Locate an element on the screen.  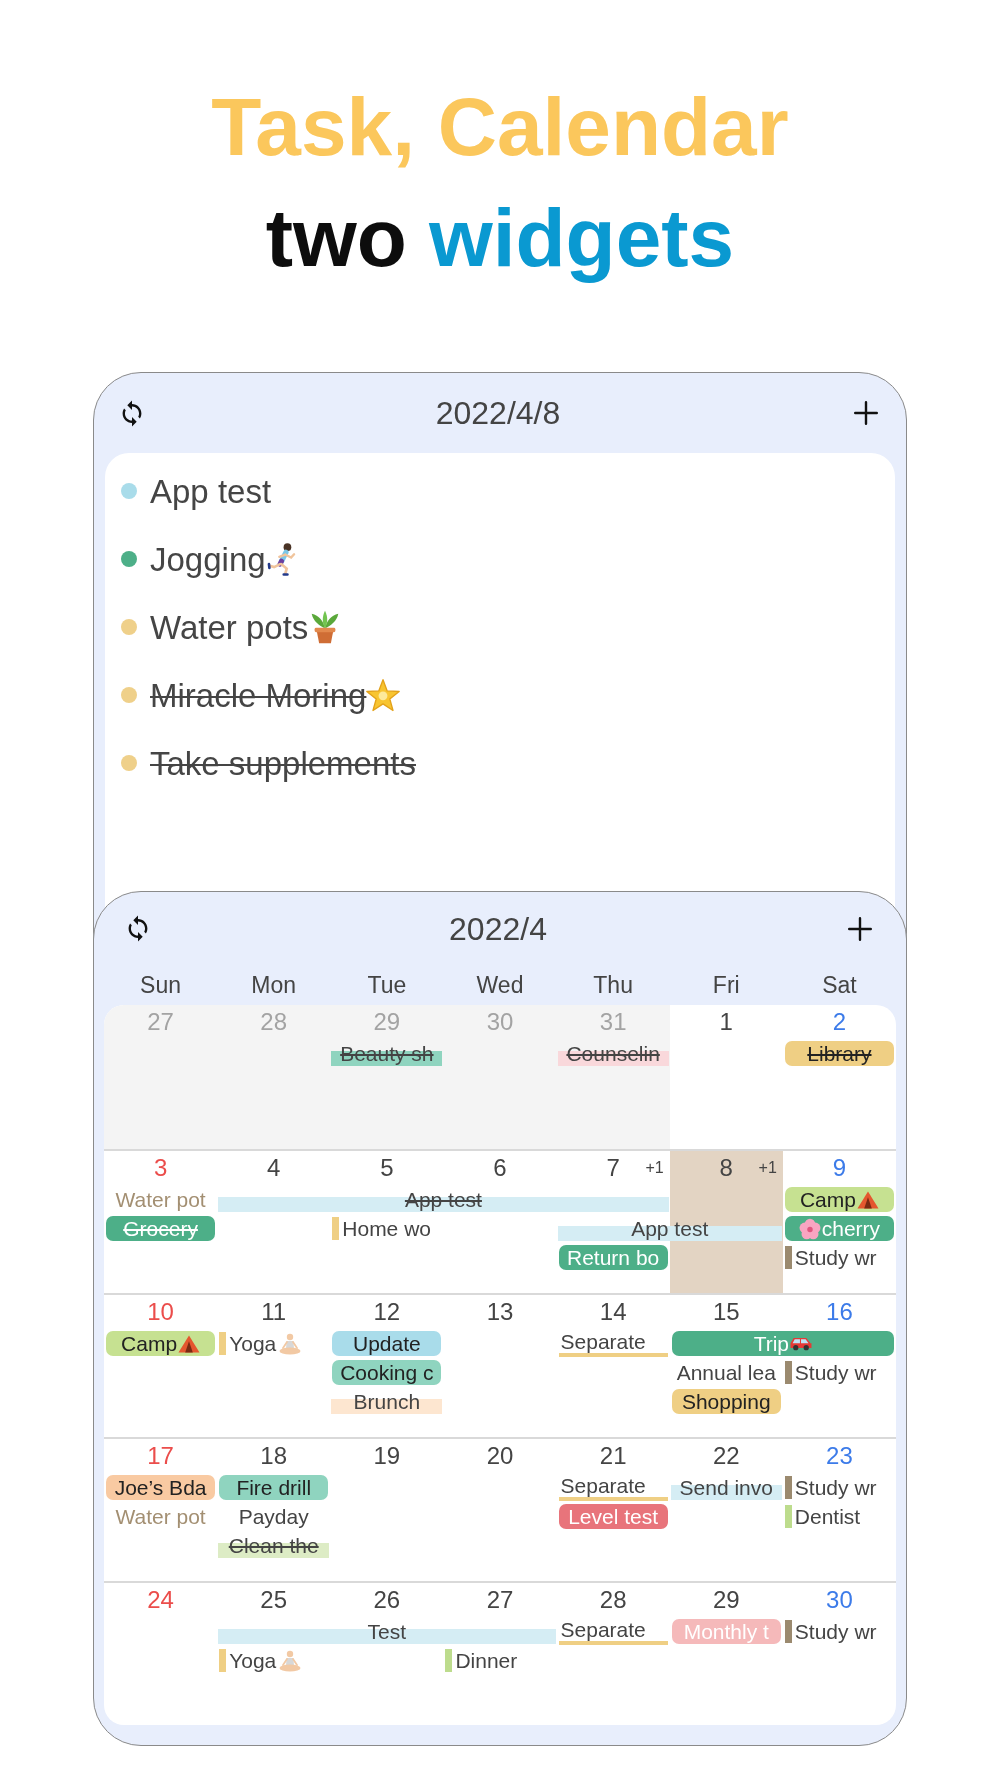
event-title: Shopping is located at coordinates (726, 1401).